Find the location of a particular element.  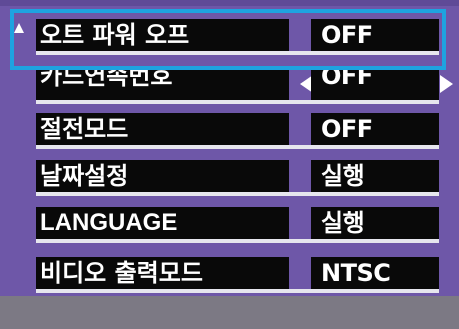

menu-item-card-sequence: 카드연속번호 OFF is located at coordinates (244, 86).